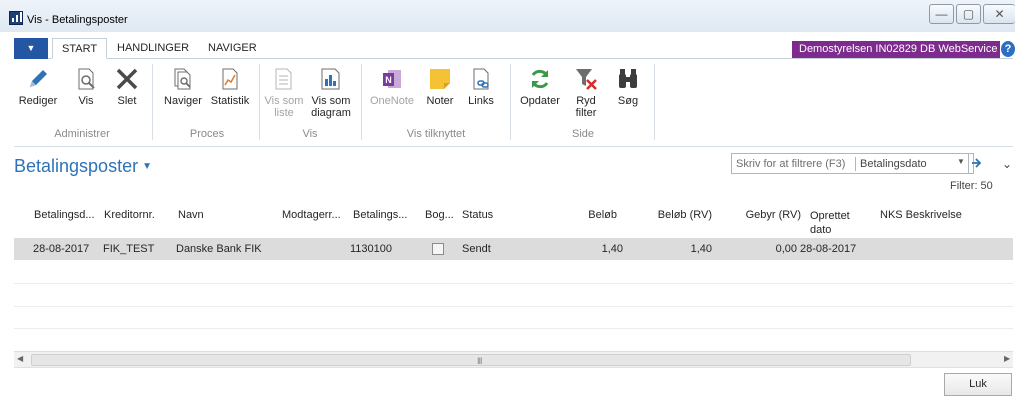 The image size is (1015, 405). Describe the element at coordinates (82, 134) in the screenshot. I see `group-label-administrer: Administrer` at that location.